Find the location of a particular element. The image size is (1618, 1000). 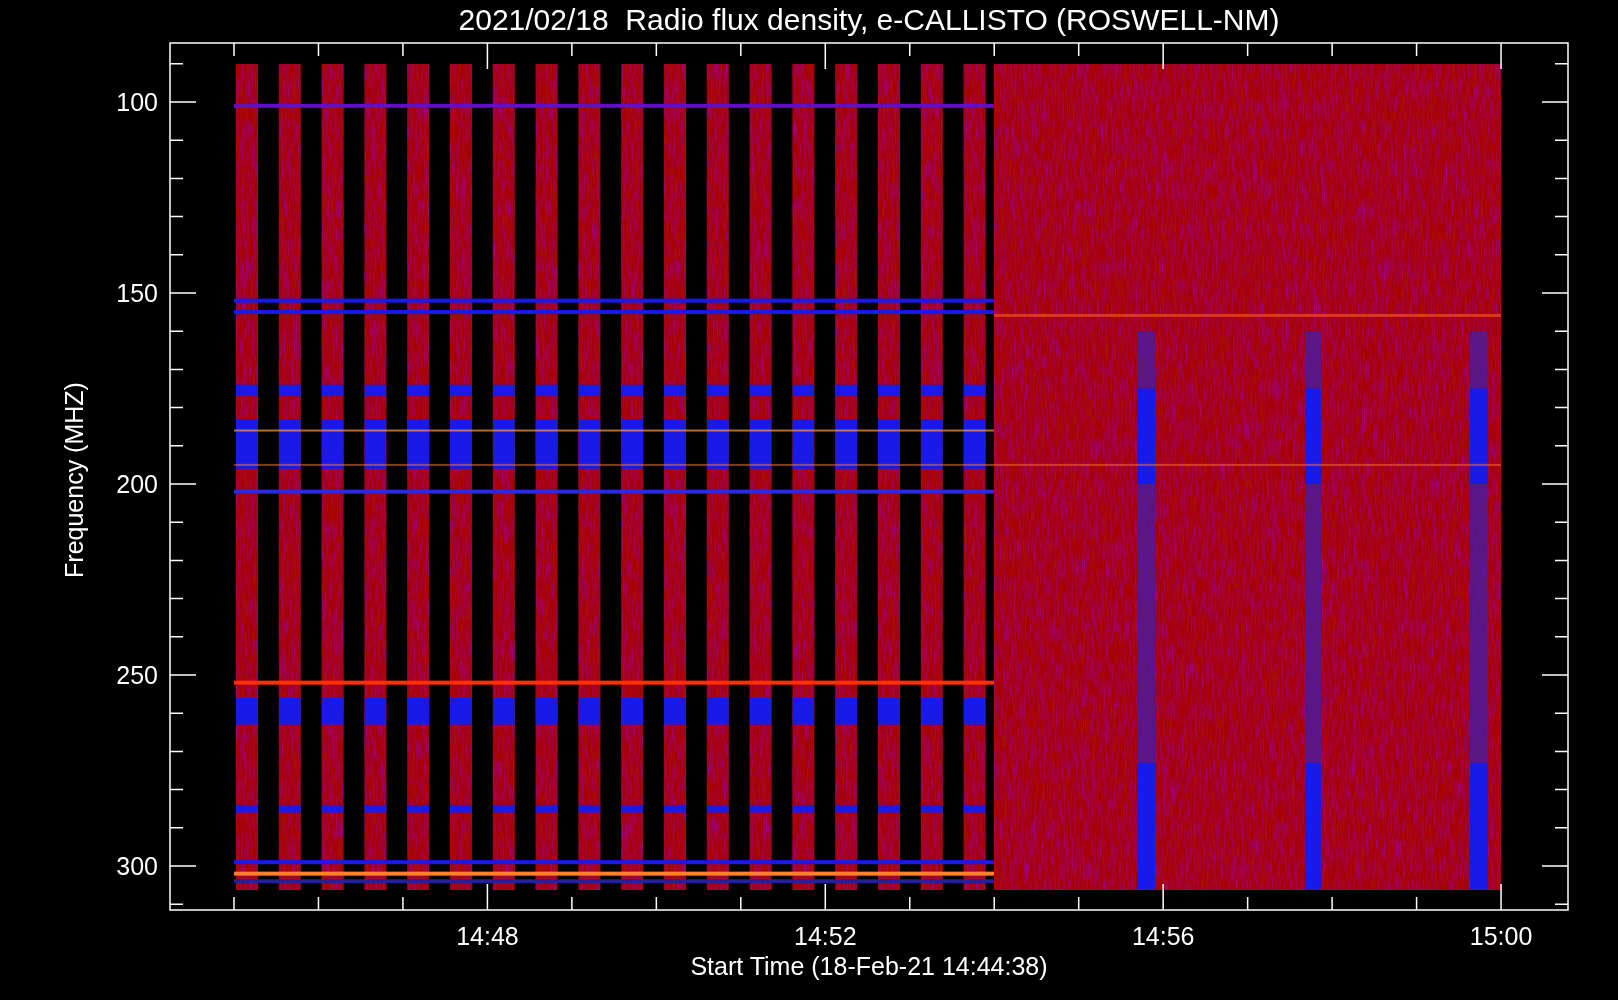

tick-label: 14:56 is located at coordinates (1163, 936).